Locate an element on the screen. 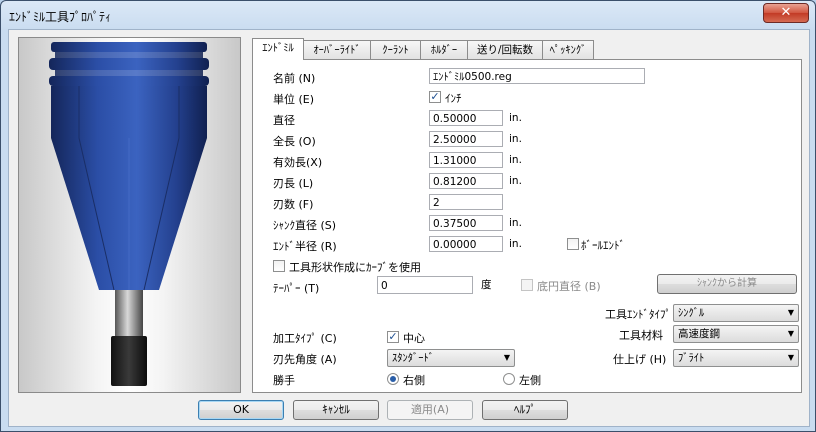  flute-length-input: 0.81200 is located at coordinates (466, 181).